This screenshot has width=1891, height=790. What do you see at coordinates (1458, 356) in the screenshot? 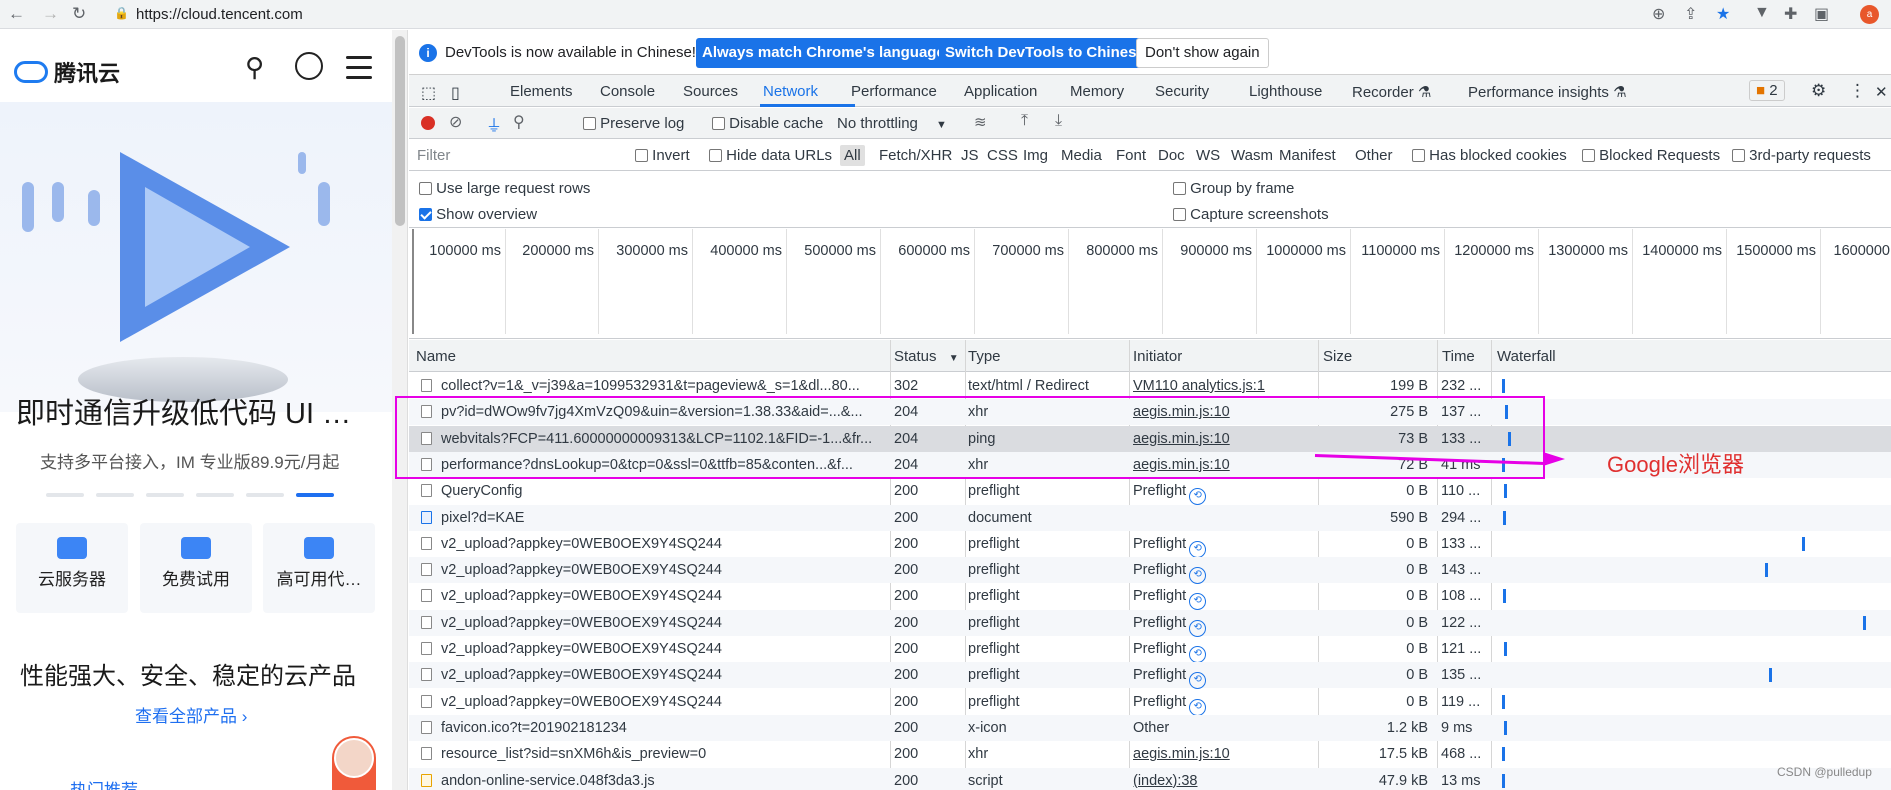
I see `col-time: Time` at bounding box center [1458, 356].